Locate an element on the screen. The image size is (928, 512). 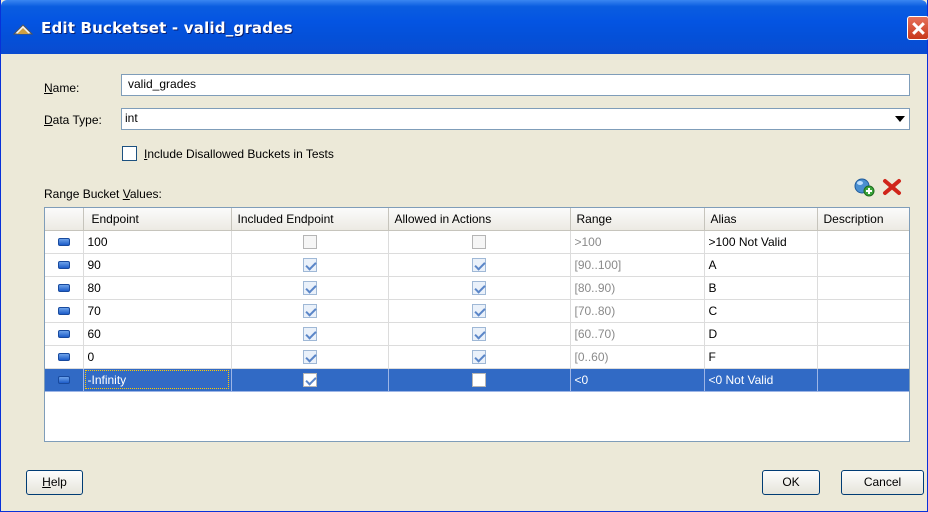
chevron-down-icon is located at coordinates (900, 119).